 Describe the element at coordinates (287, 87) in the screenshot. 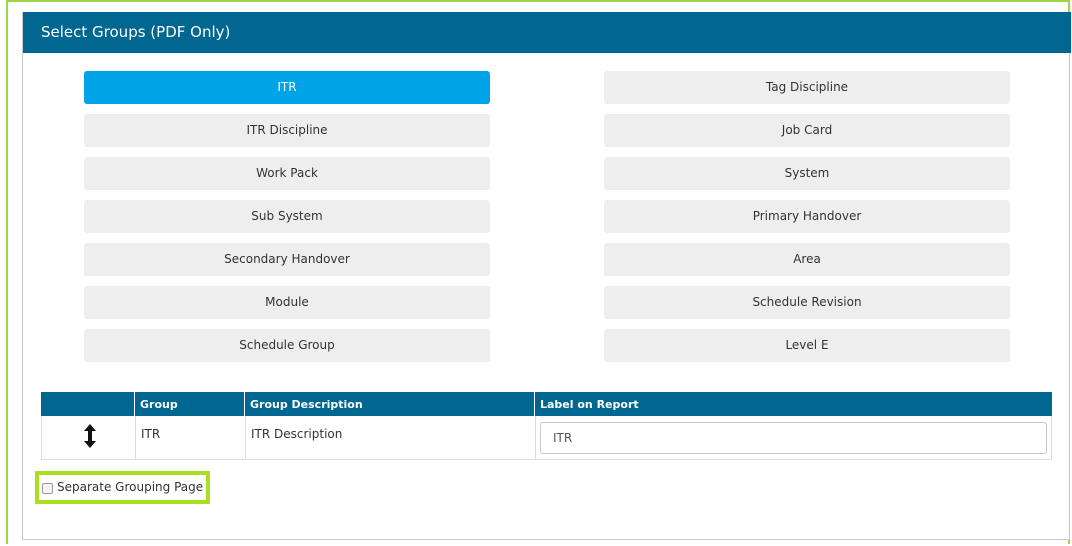

I see `group-button-itr: ITR` at that location.